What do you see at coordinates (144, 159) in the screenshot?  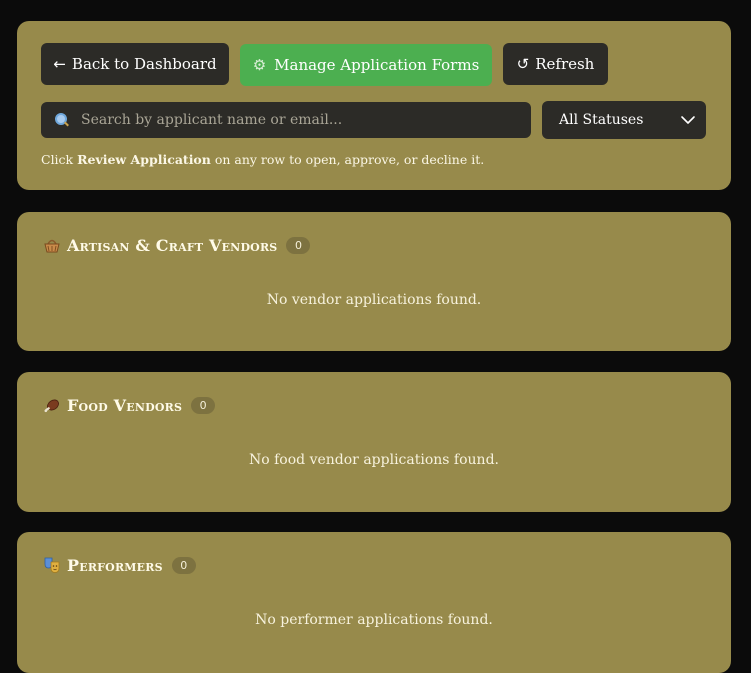 I see `review-application-emphasis: Review Application` at bounding box center [144, 159].